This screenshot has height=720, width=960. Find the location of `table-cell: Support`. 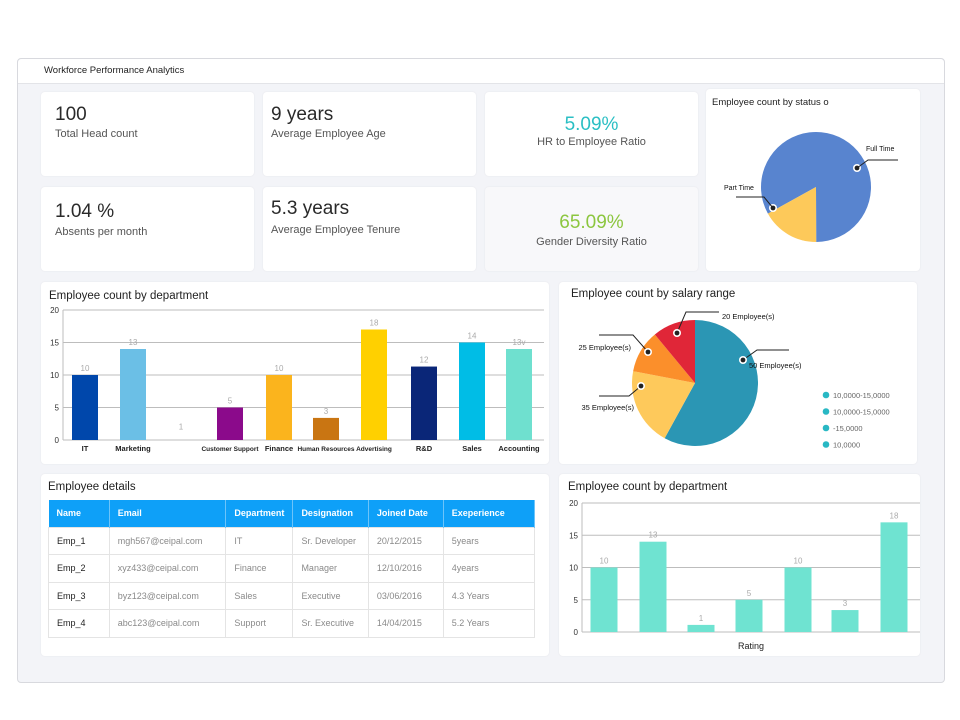

table-cell: Support is located at coordinates (259, 623).